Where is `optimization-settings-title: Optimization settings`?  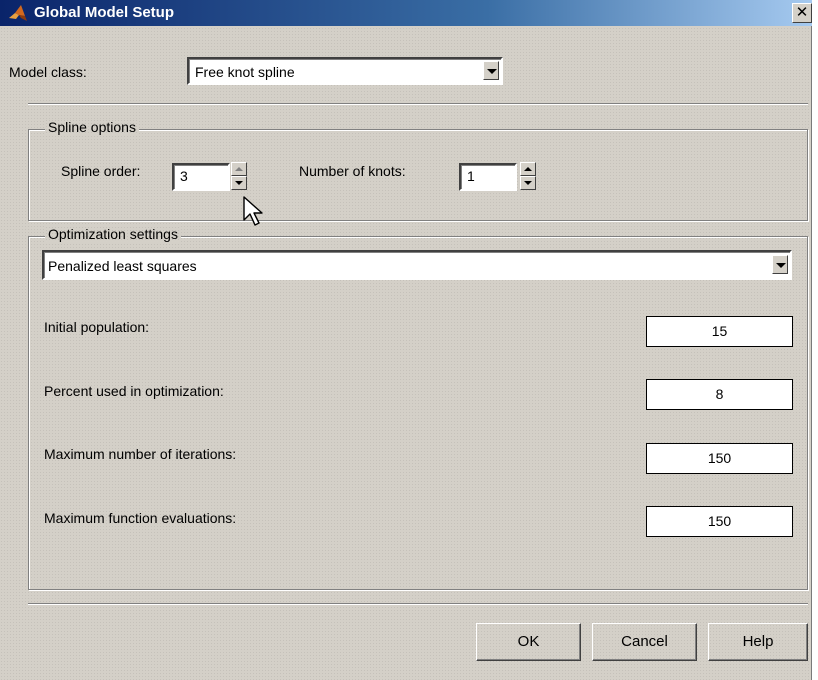 optimization-settings-title: Optimization settings is located at coordinates (113, 234).